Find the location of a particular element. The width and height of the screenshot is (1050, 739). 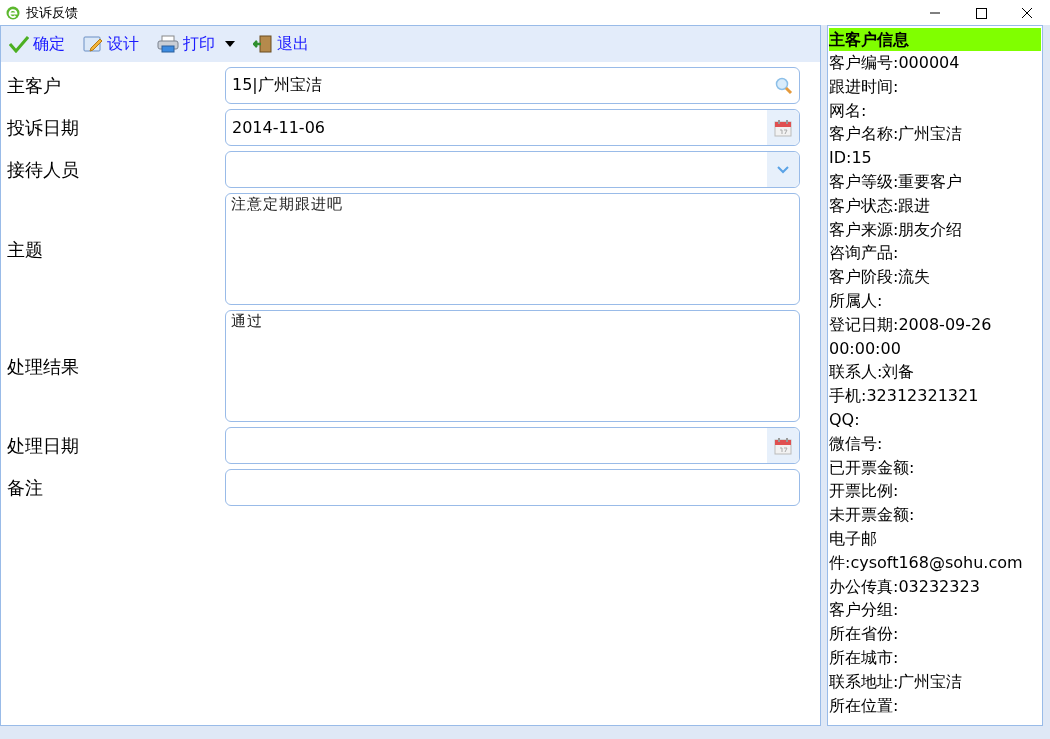

app-icon is located at coordinates (13, 12).